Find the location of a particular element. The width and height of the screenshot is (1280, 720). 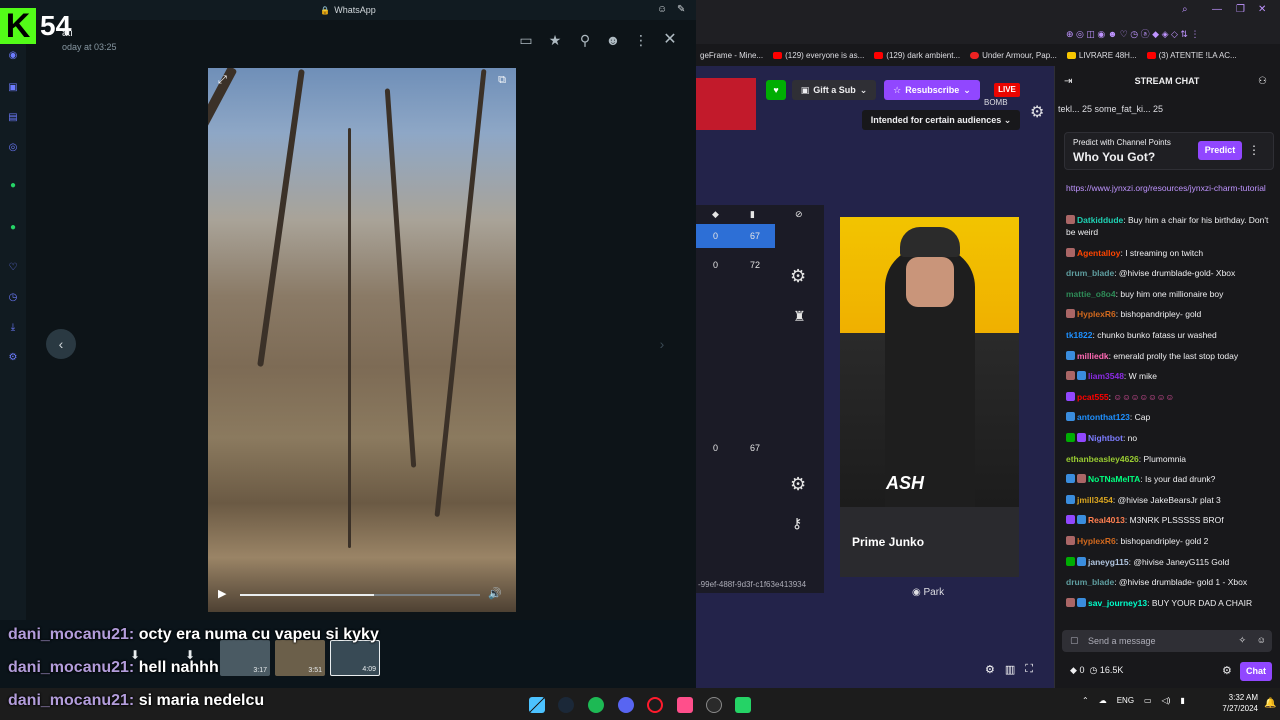

channels-icon: ▤ is located at coordinates (13, 118).